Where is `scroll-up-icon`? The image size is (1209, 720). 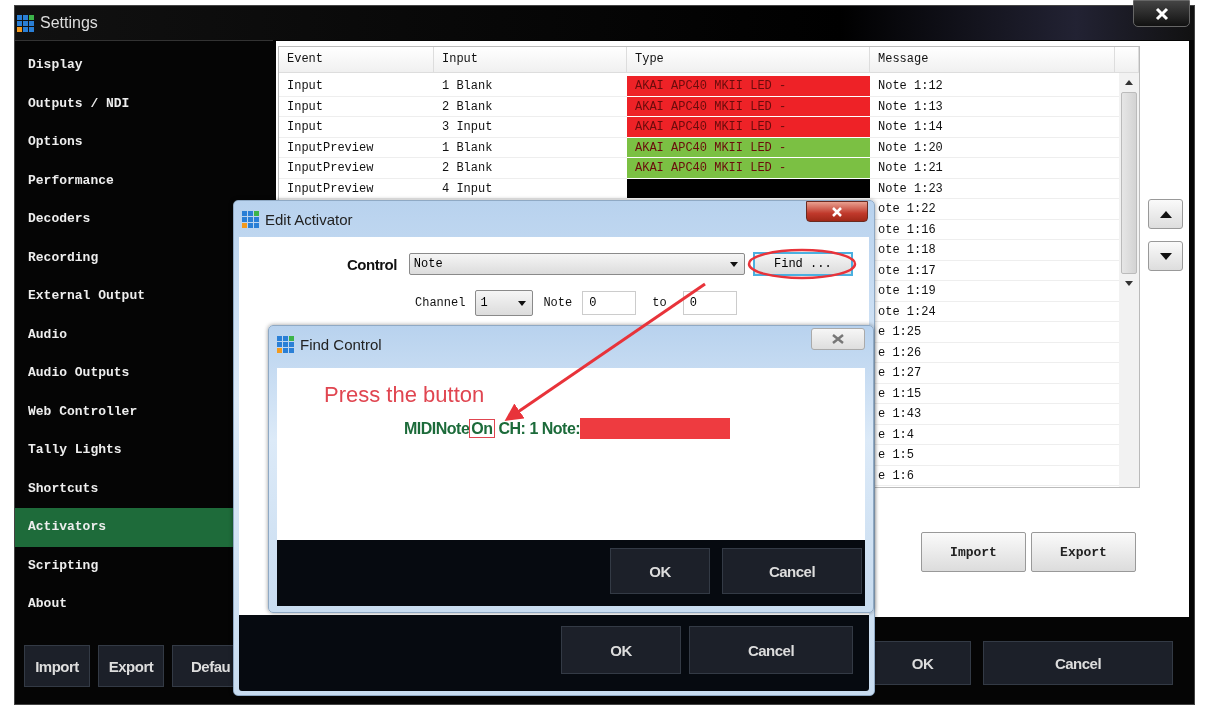 scroll-up-icon is located at coordinates (1129, 82).